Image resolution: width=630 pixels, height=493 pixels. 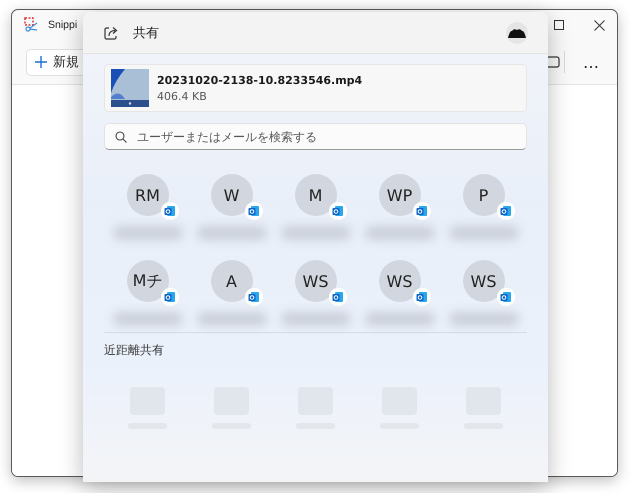 I want to click on window-title: Snippi, so click(x=63, y=25).